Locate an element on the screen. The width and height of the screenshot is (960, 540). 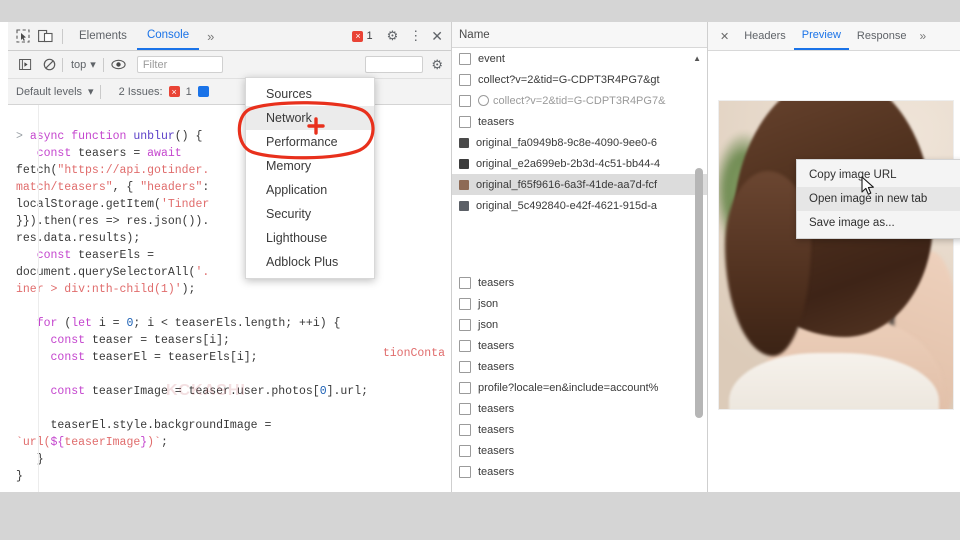
levels-caret-icon: ▾ is located at coordinates (91, 91).